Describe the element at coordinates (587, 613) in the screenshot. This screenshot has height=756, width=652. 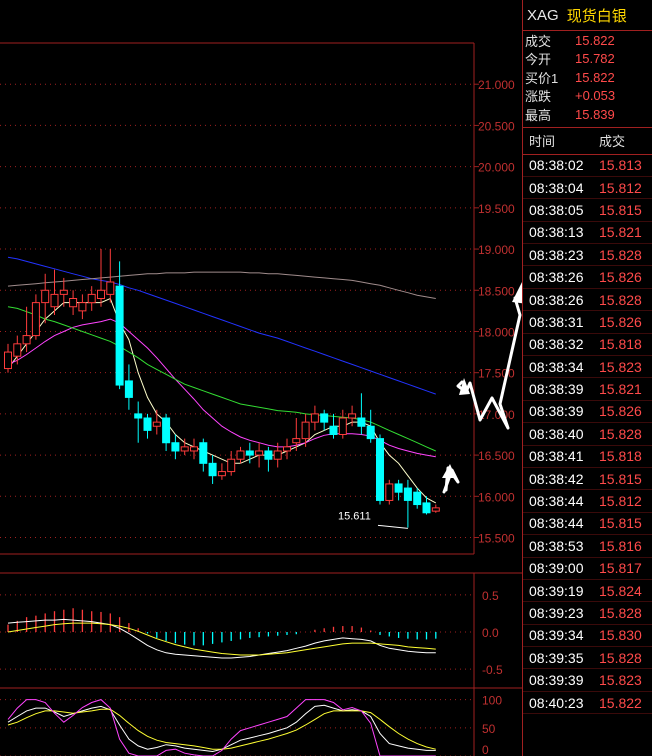
I see `tick-row: 08:39:23 15.828` at that location.